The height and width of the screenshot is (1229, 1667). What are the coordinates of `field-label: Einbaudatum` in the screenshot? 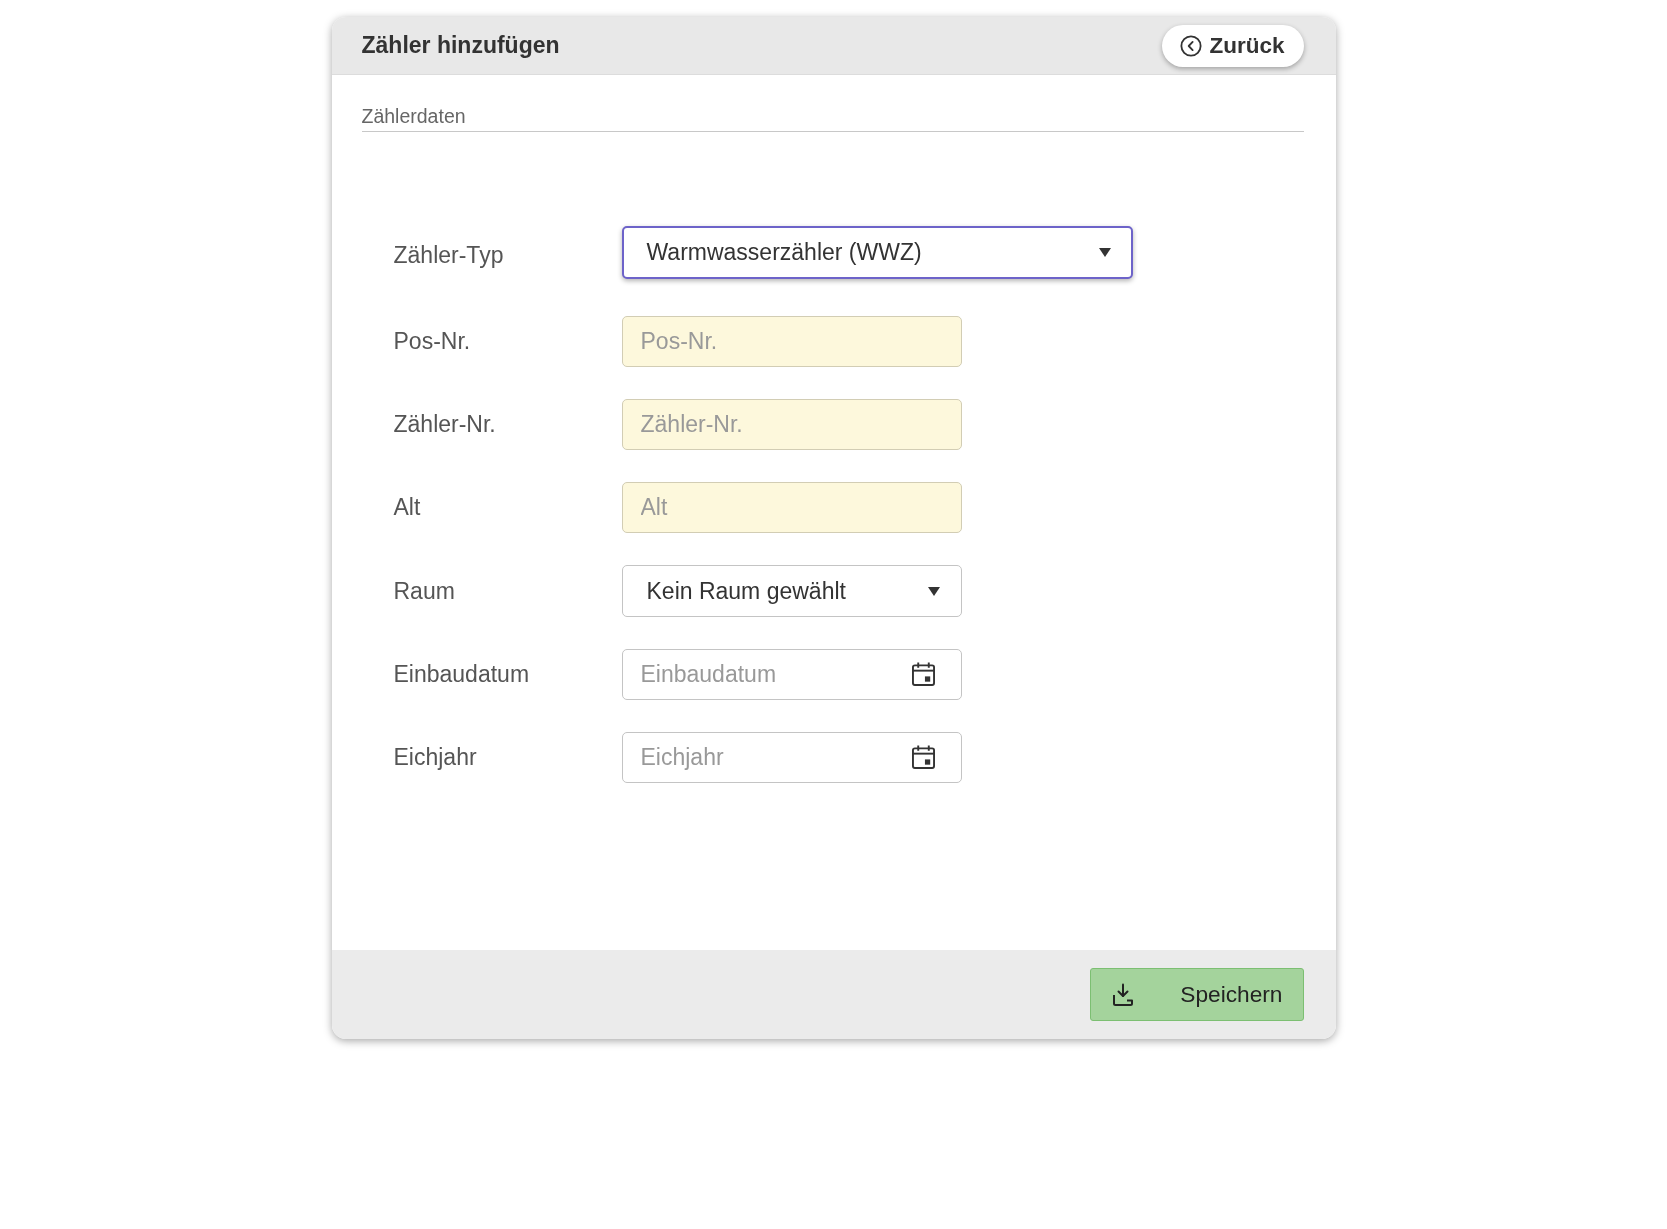 It's located at (461, 674).